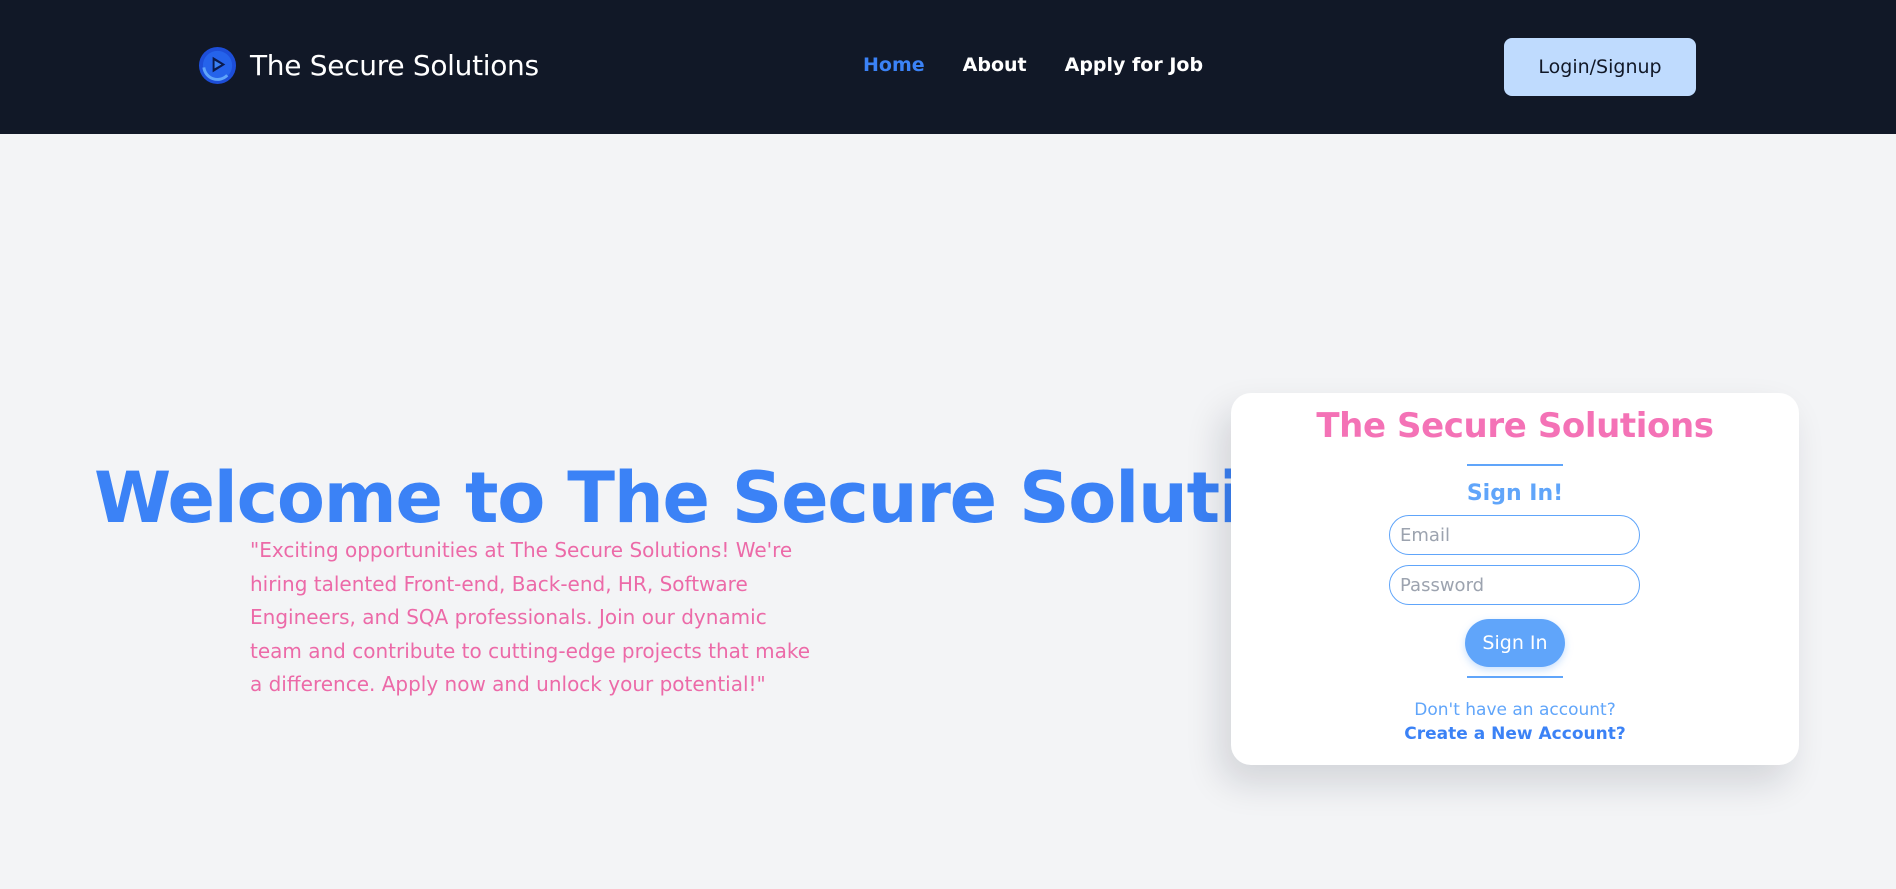 The width and height of the screenshot is (1896, 889). Describe the element at coordinates (1515, 643) in the screenshot. I see `sign-in-button: Sign In` at that location.